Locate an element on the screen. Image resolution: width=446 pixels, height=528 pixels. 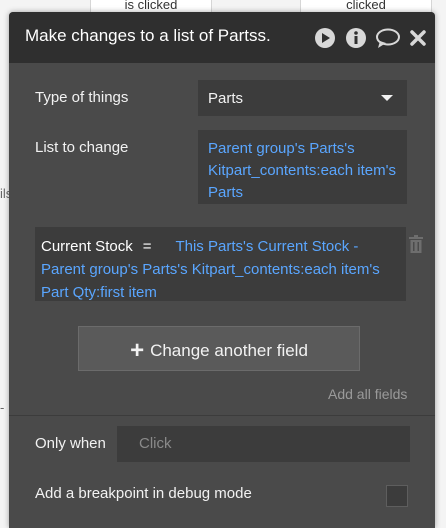
chevron-down-icon is located at coordinates (387, 98).